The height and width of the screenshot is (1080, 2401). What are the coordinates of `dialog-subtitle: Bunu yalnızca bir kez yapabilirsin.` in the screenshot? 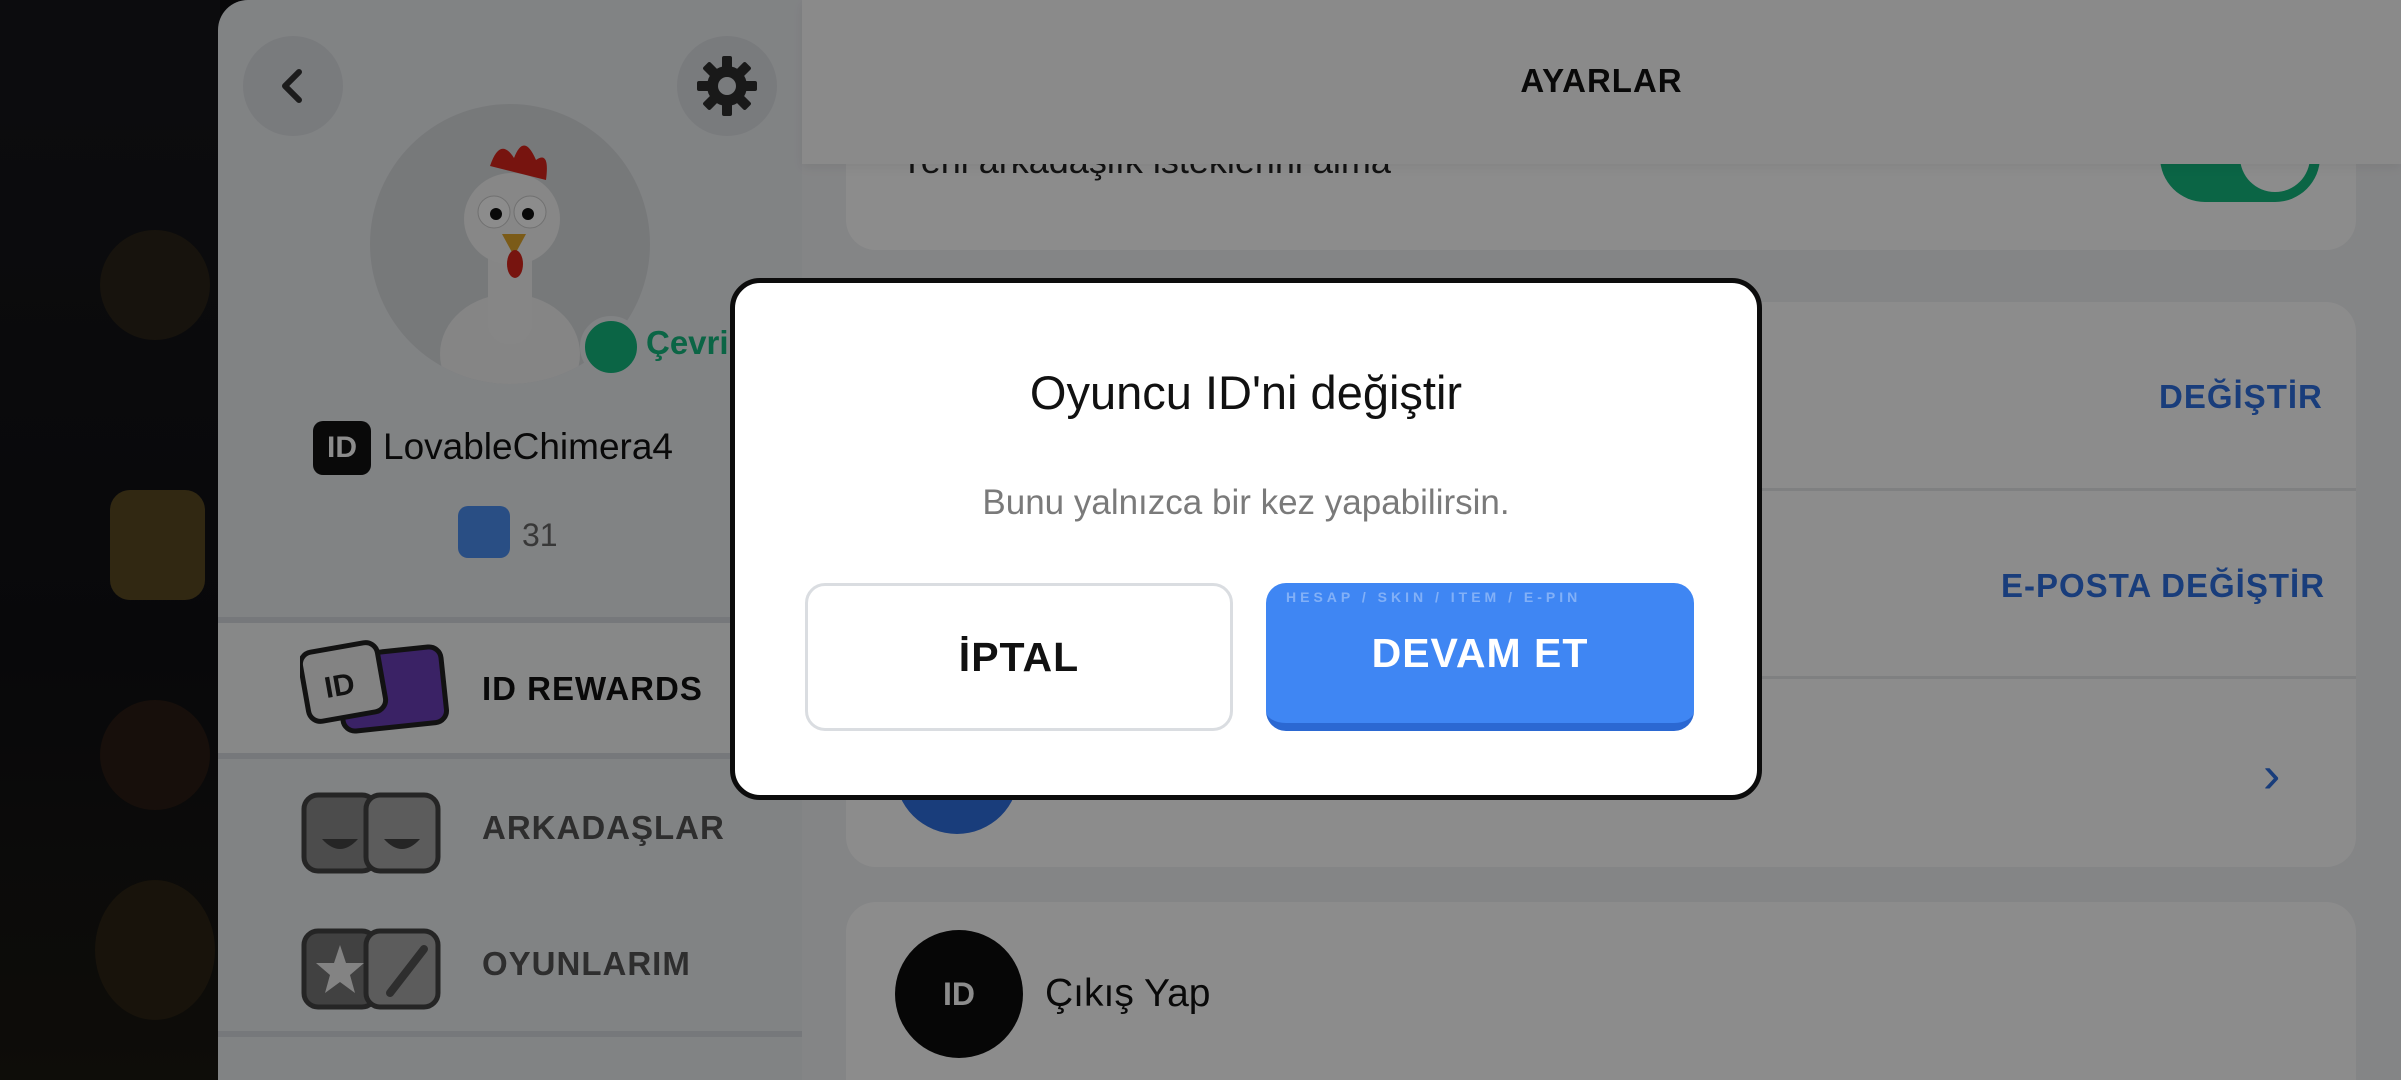 It's located at (1246, 502).